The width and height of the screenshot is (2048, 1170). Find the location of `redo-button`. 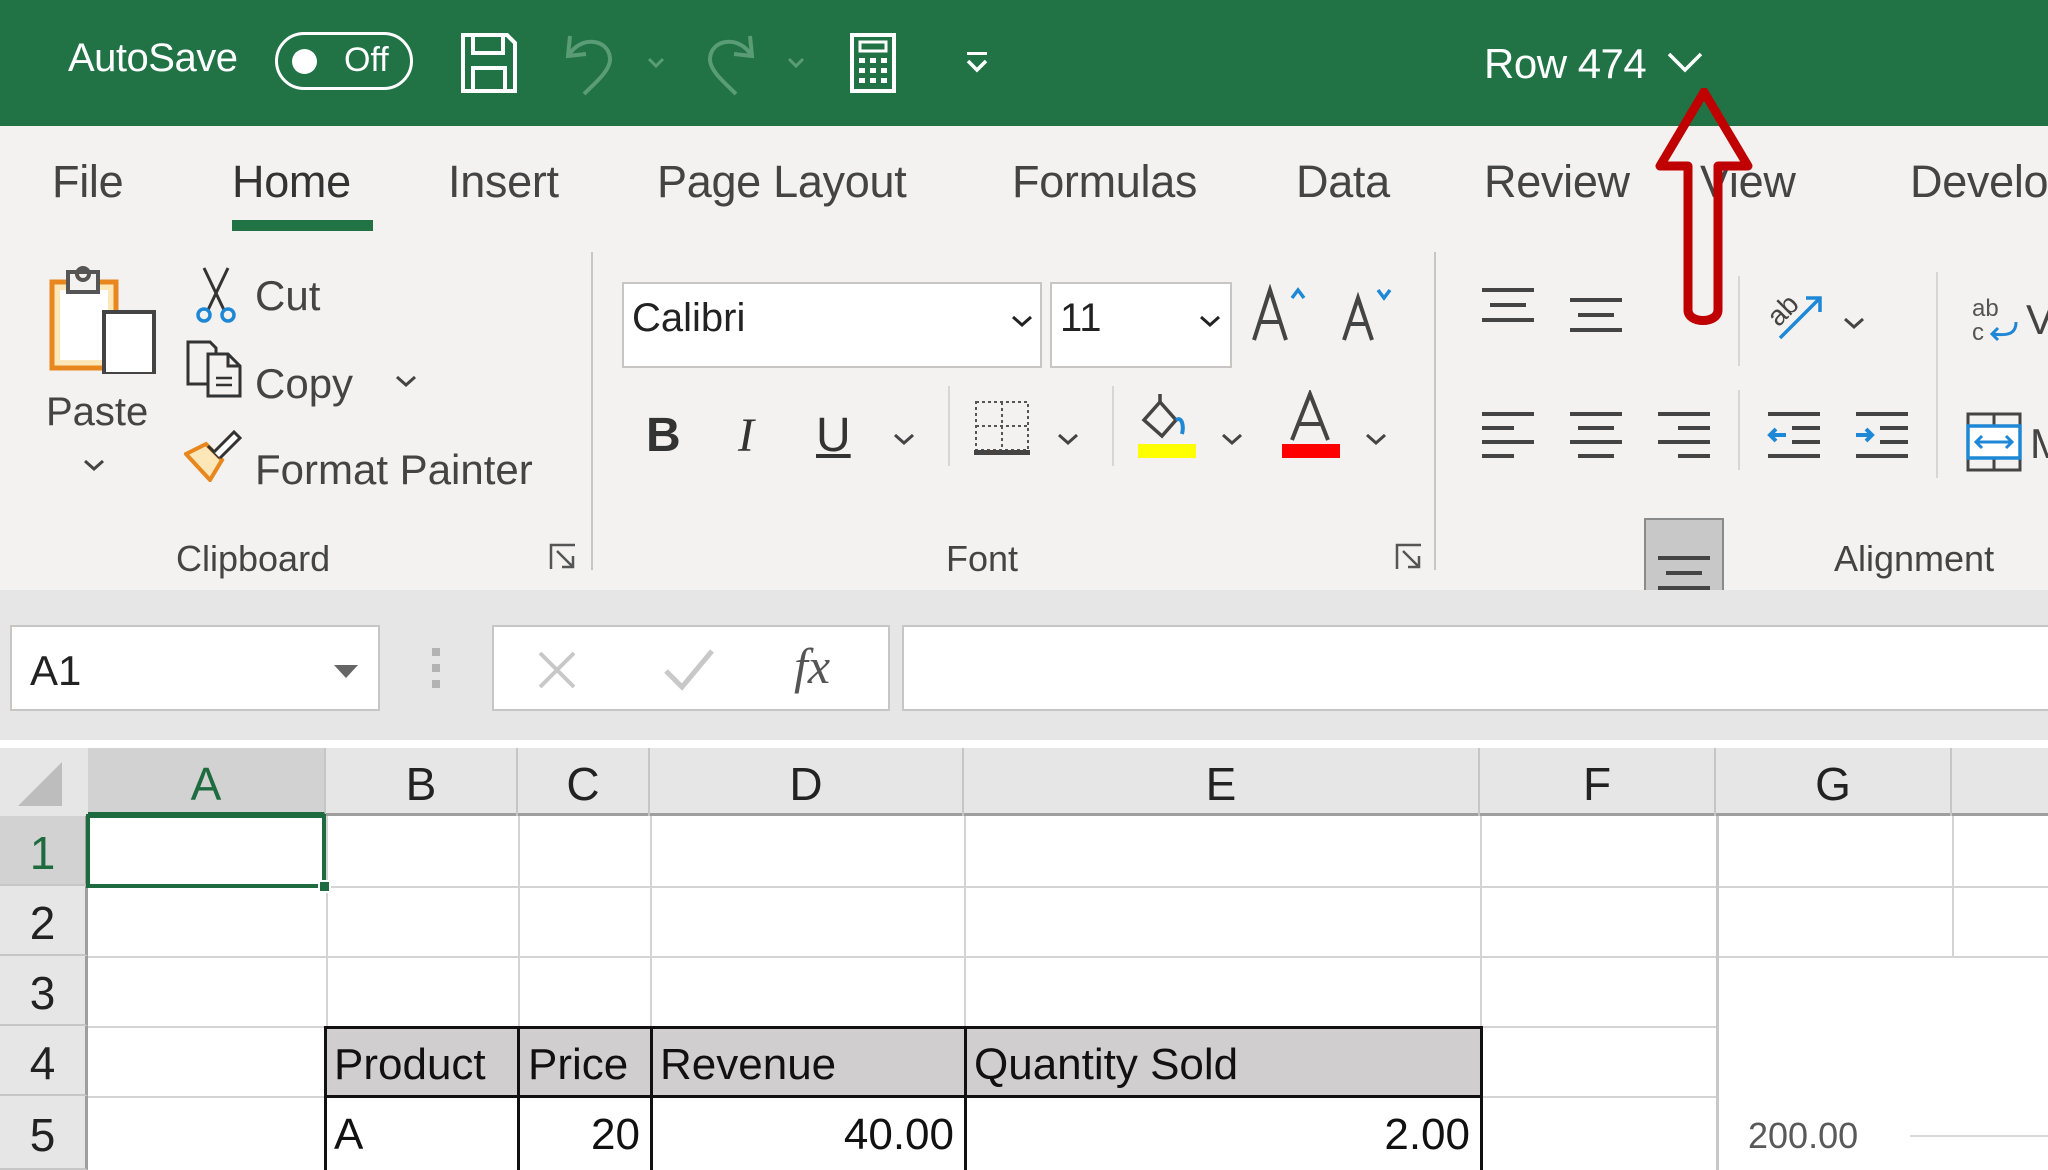

redo-button is located at coordinates (730, 63).